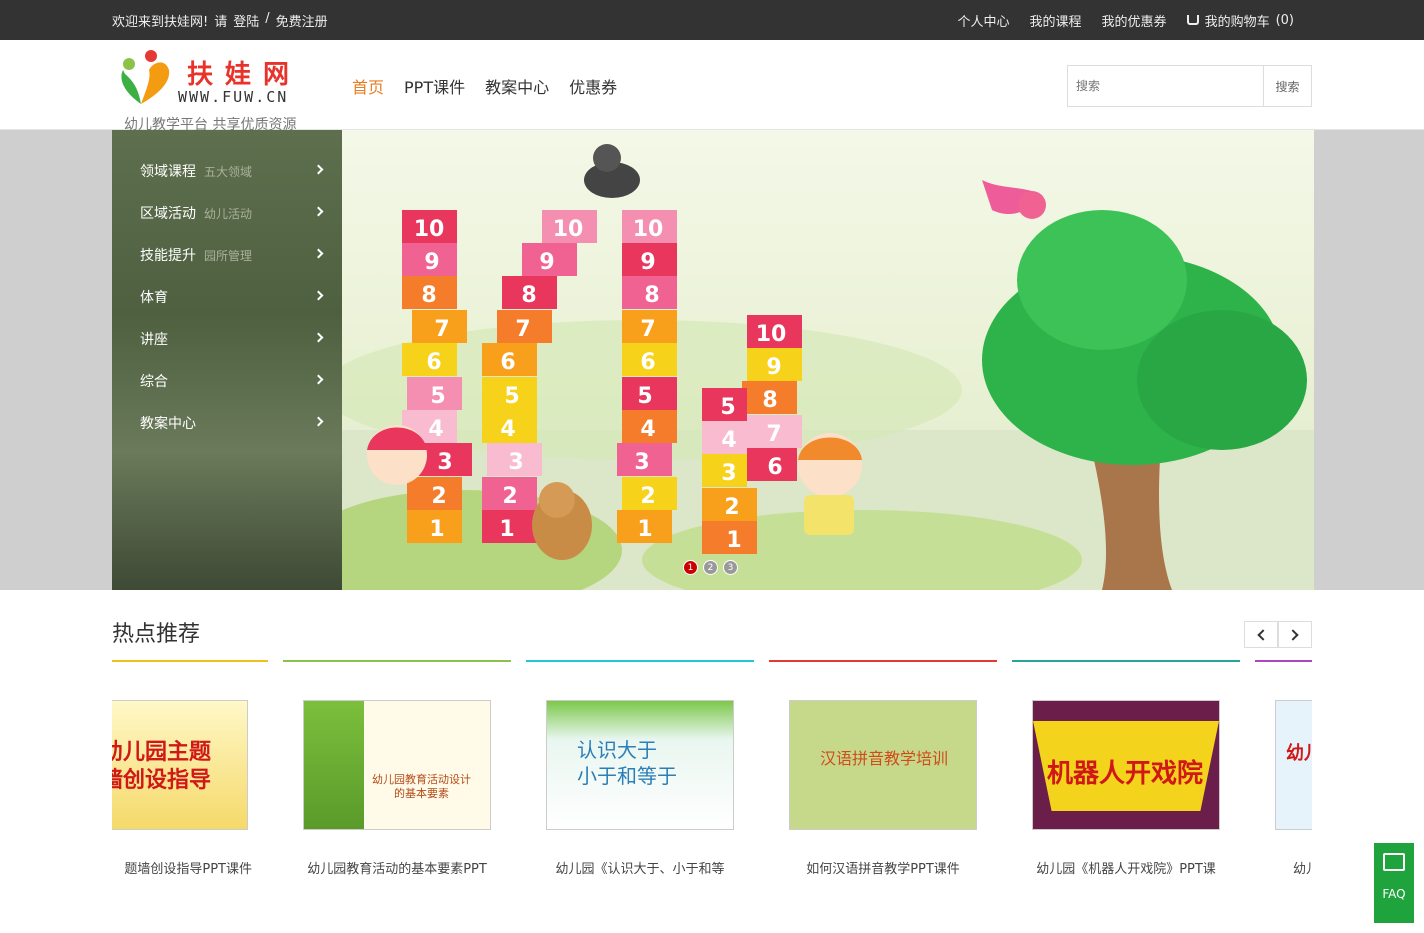 Image resolution: width=1424 pixels, height=933 pixels. What do you see at coordinates (156, 634) in the screenshot?
I see `hot-section-title: 热点推荐` at bounding box center [156, 634].